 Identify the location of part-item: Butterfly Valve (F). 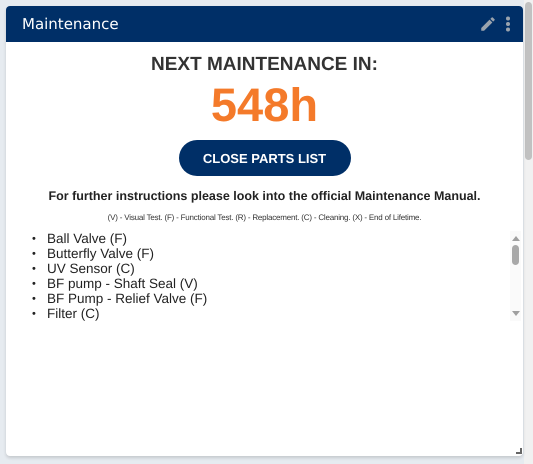
(100, 254).